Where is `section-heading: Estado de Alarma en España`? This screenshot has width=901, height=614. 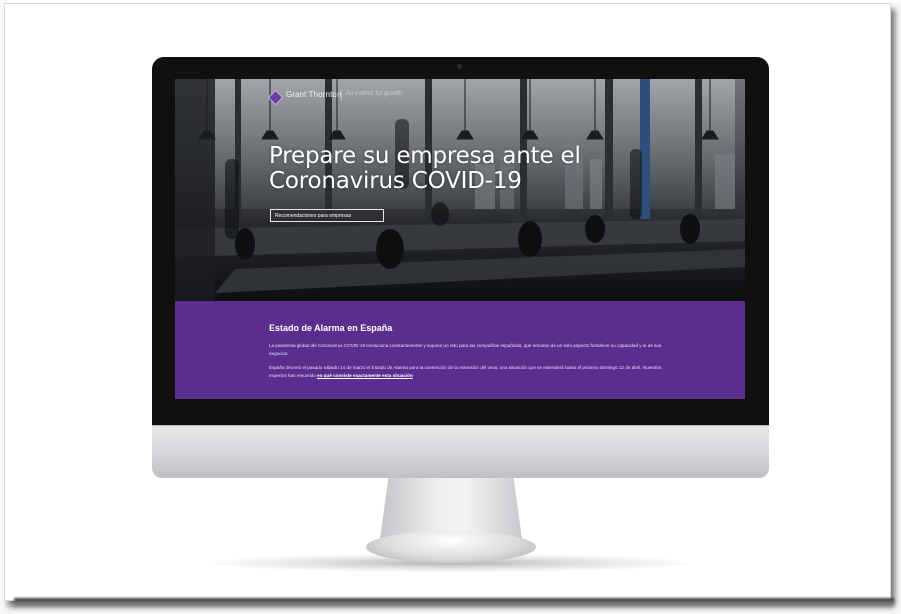
section-heading: Estado de Alarma en España is located at coordinates (331, 328).